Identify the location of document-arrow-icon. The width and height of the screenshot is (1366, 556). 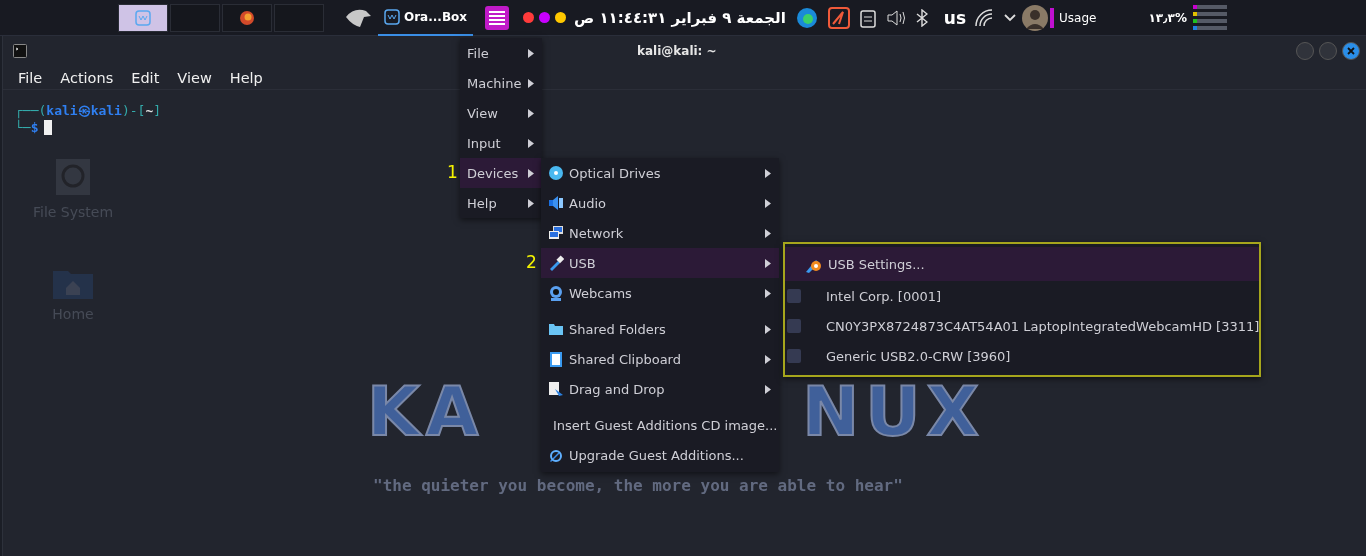
(556, 389).